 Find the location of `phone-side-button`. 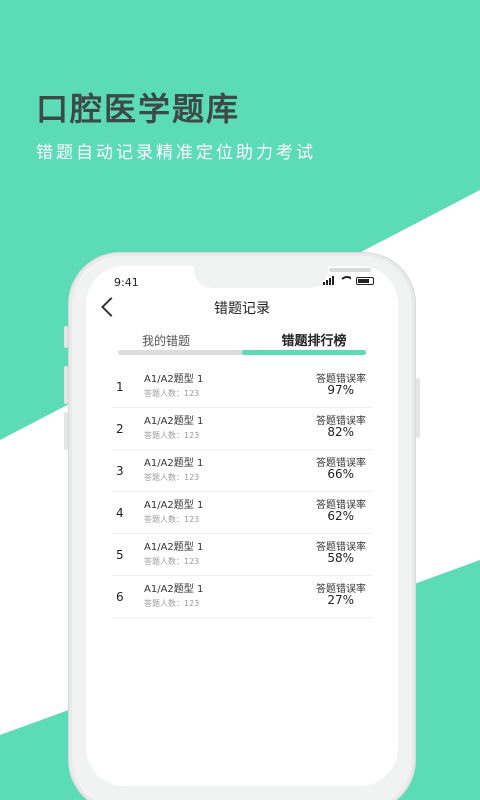

phone-side-button is located at coordinates (66, 337).